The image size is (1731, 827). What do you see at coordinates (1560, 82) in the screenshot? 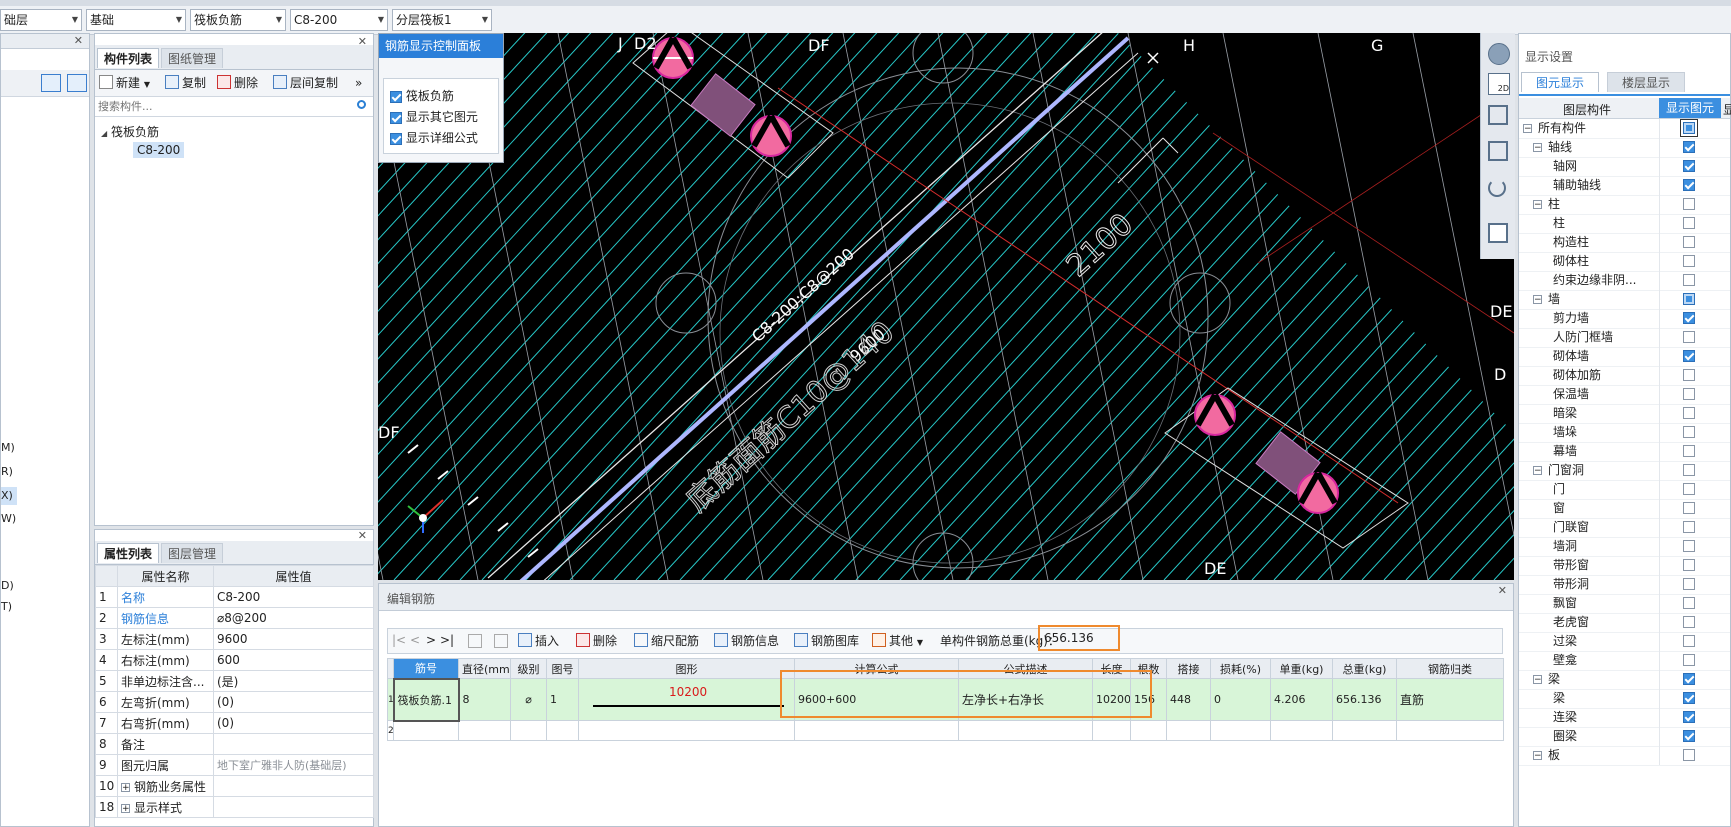
I see `tab-element-display: 图元显示` at bounding box center [1560, 82].